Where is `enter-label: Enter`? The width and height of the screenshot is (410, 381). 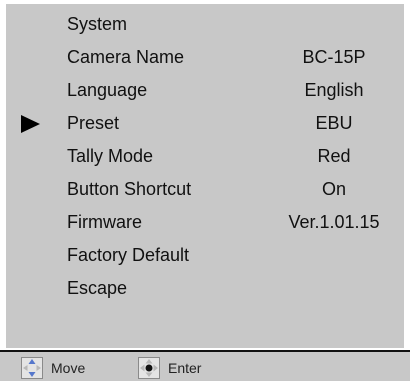 enter-label: Enter is located at coordinates (185, 368).